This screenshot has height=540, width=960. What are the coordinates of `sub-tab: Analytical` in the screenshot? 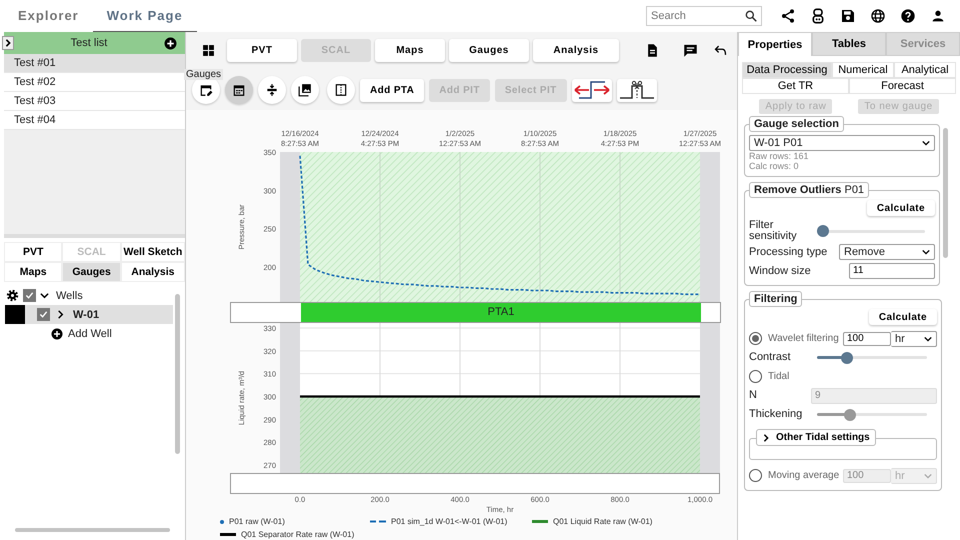 It's located at (925, 70).